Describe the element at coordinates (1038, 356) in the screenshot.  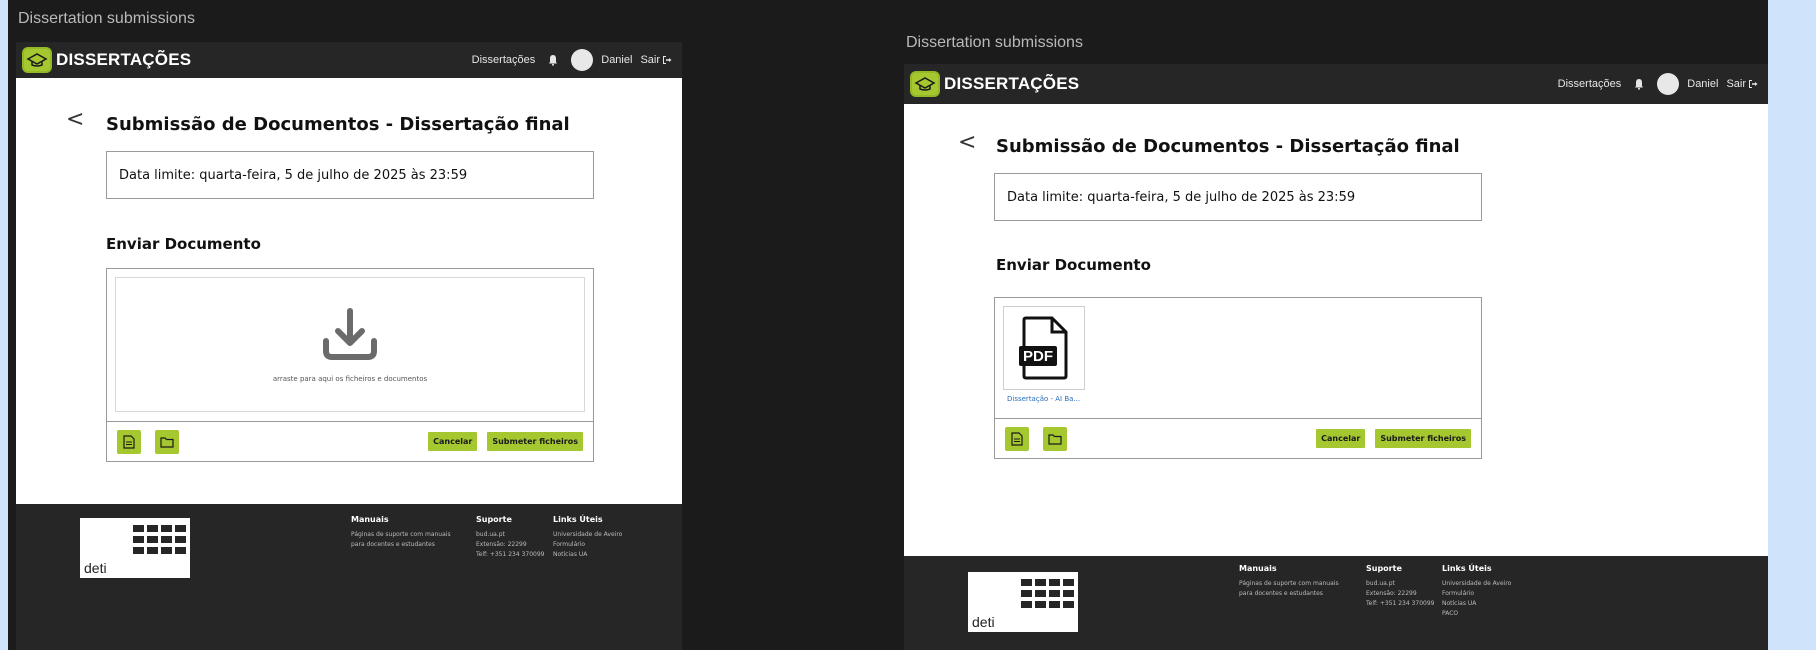
I see `pdf-label: PDF` at that location.